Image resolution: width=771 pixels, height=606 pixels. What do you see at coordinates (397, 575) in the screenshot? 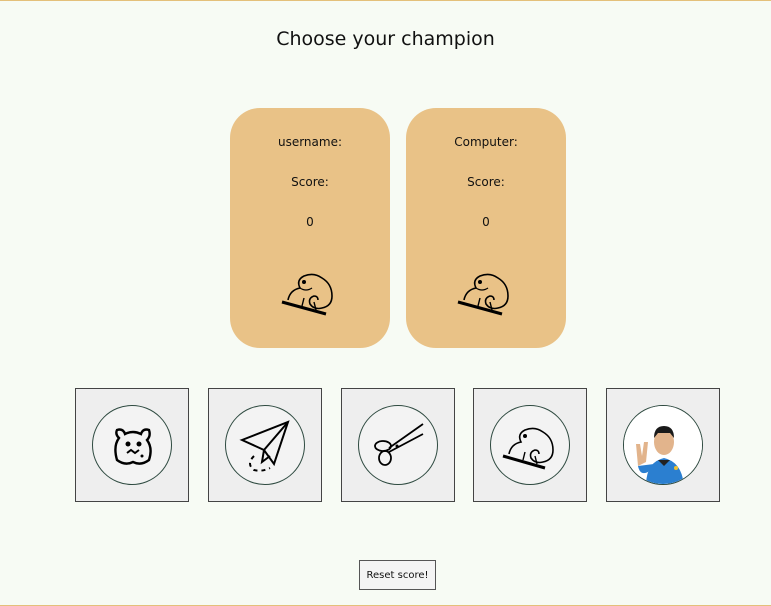
I see `reset-score-button: Reset score!` at bounding box center [397, 575].